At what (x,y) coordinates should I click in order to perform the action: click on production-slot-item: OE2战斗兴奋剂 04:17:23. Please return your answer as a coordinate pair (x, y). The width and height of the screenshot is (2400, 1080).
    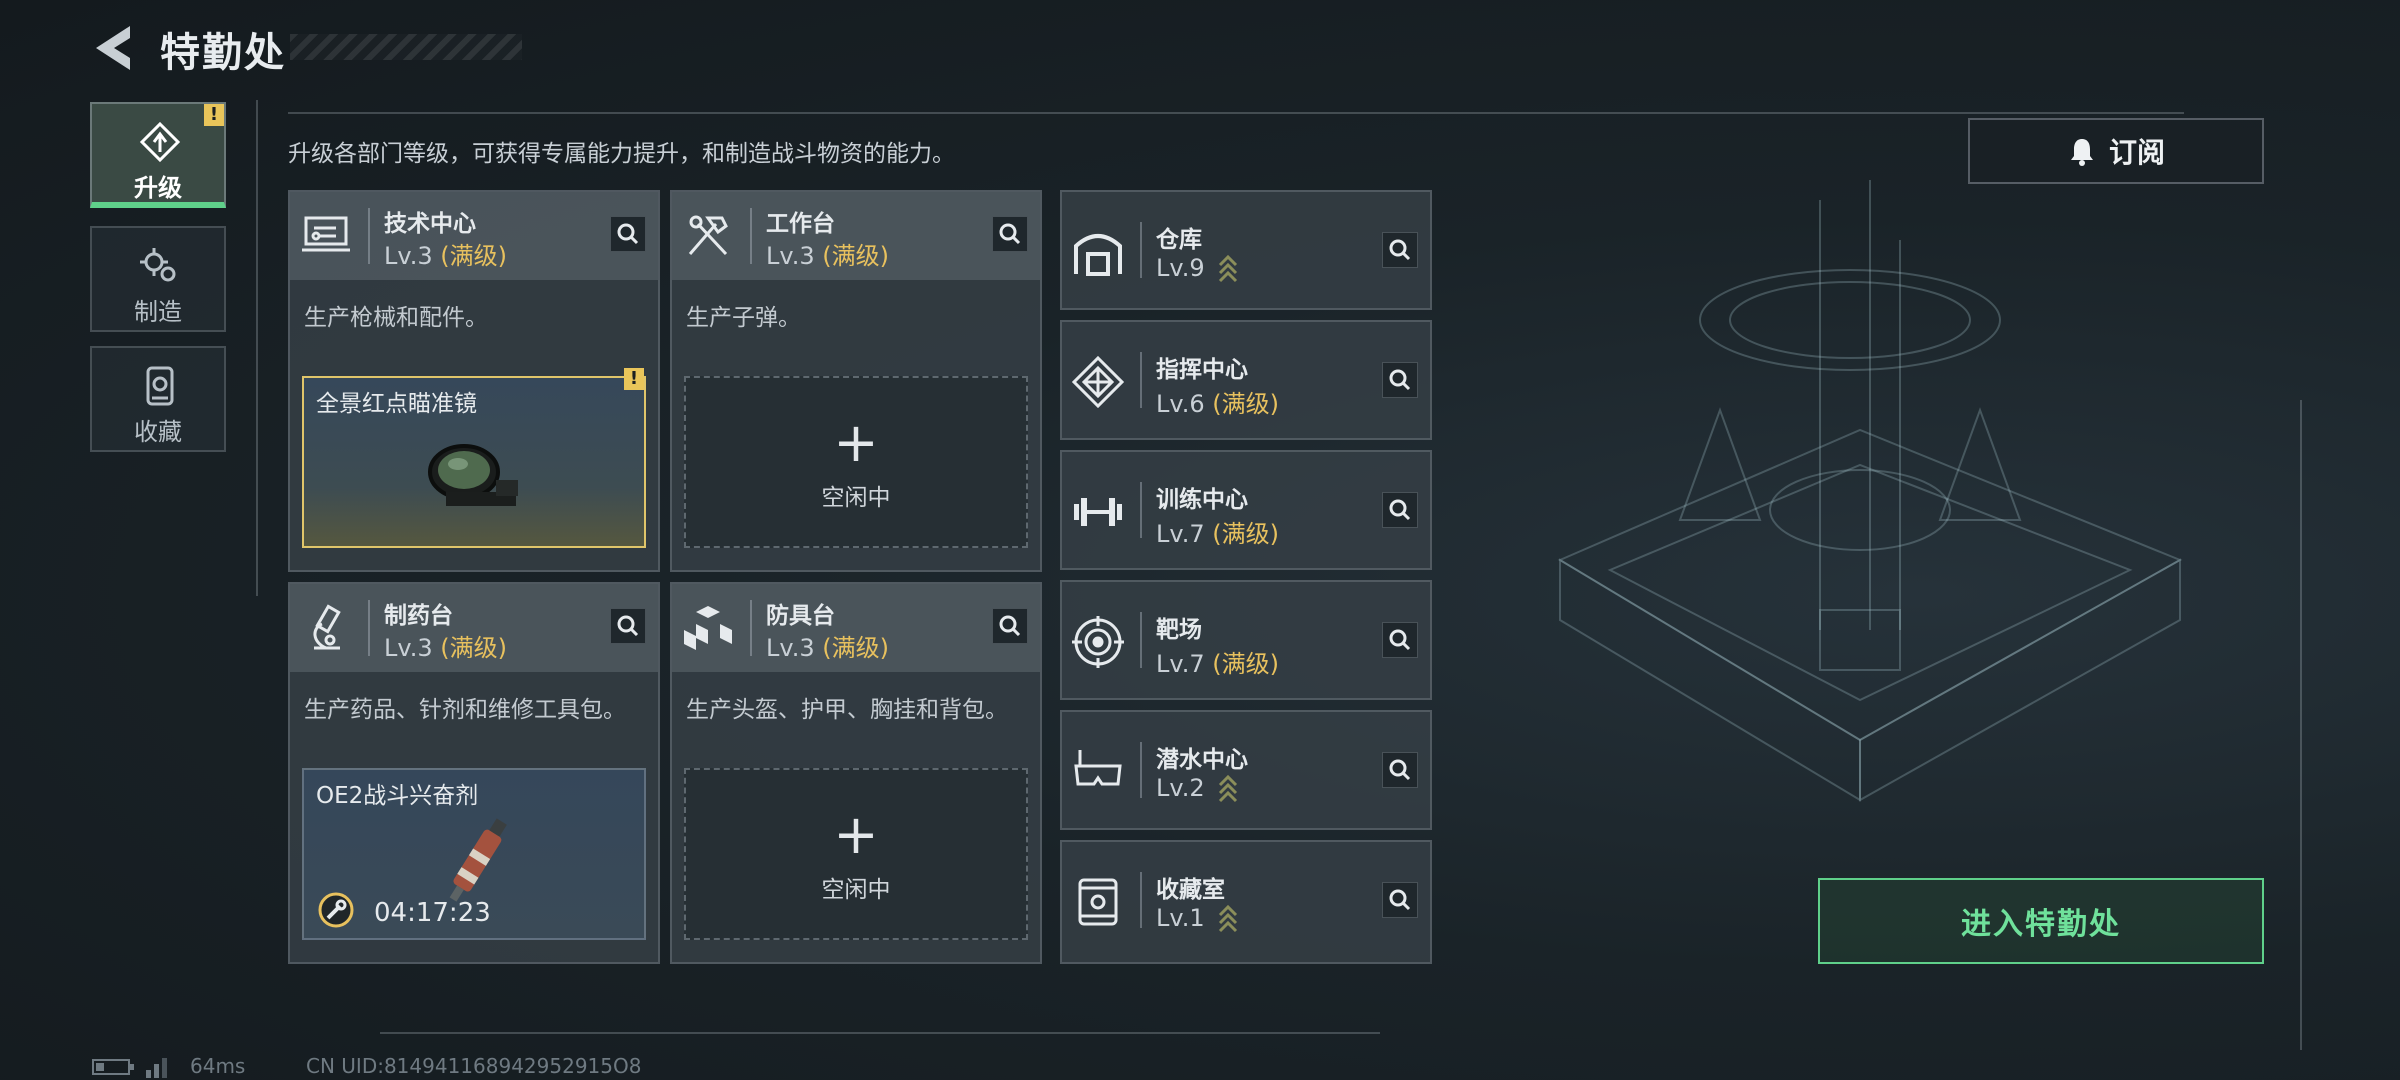
    Looking at the image, I should click on (474, 854).